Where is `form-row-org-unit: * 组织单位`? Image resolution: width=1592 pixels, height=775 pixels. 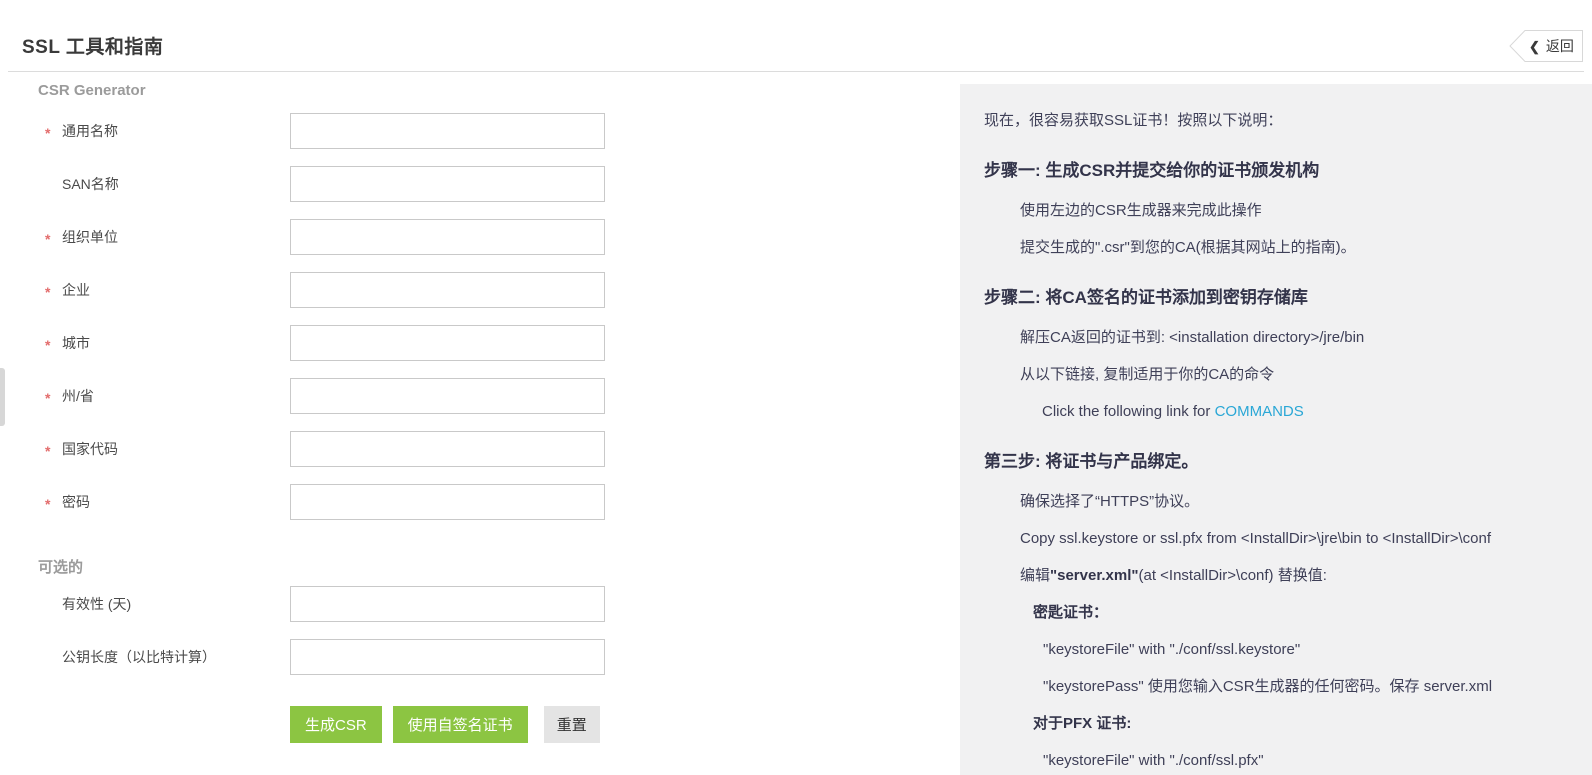 form-row-org-unit: * 组织单位 is located at coordinates (482, 237).